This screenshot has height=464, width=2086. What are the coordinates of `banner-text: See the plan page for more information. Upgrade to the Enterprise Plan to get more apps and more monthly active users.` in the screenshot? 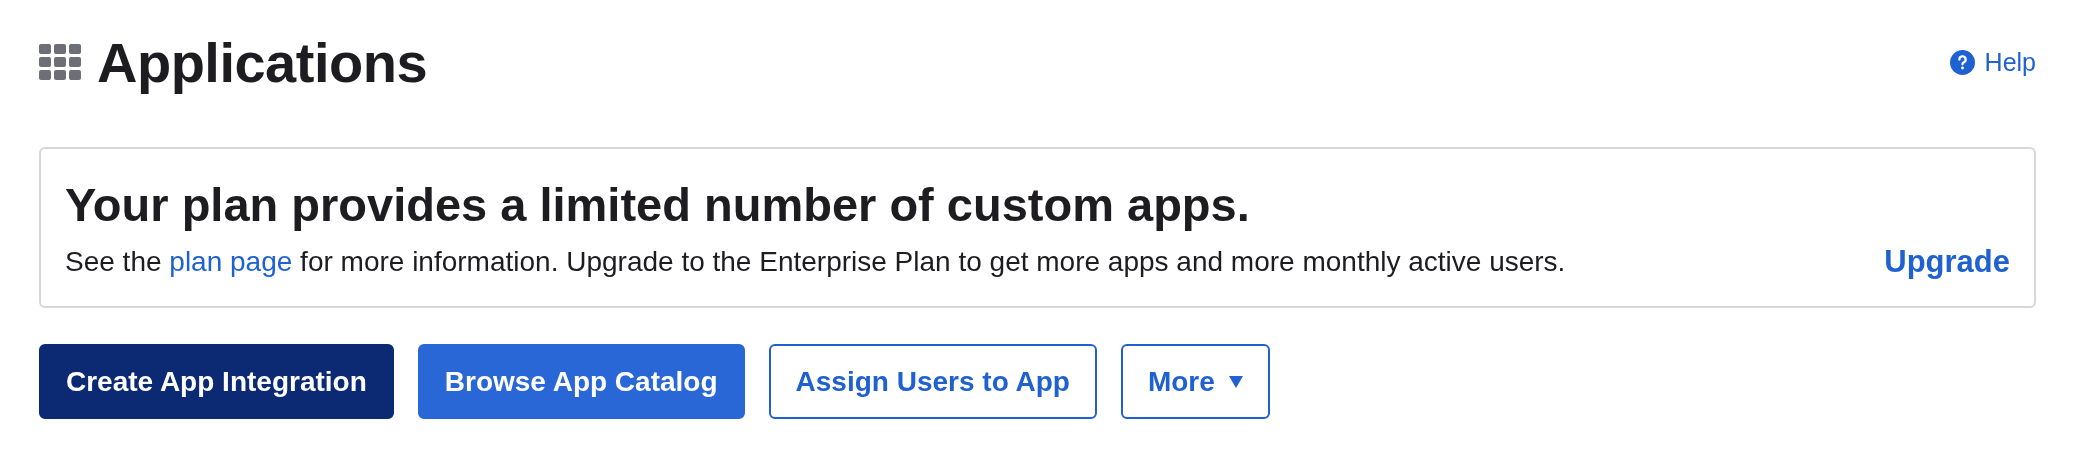 It's located at (815, 262).